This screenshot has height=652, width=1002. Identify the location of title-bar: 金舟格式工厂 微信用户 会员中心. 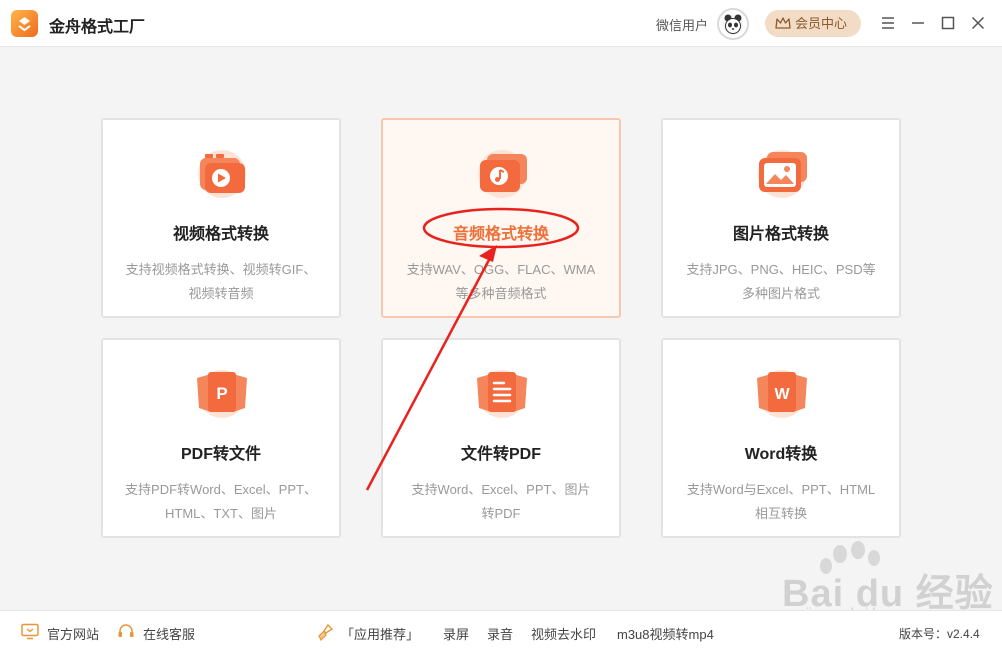
(501, 23).